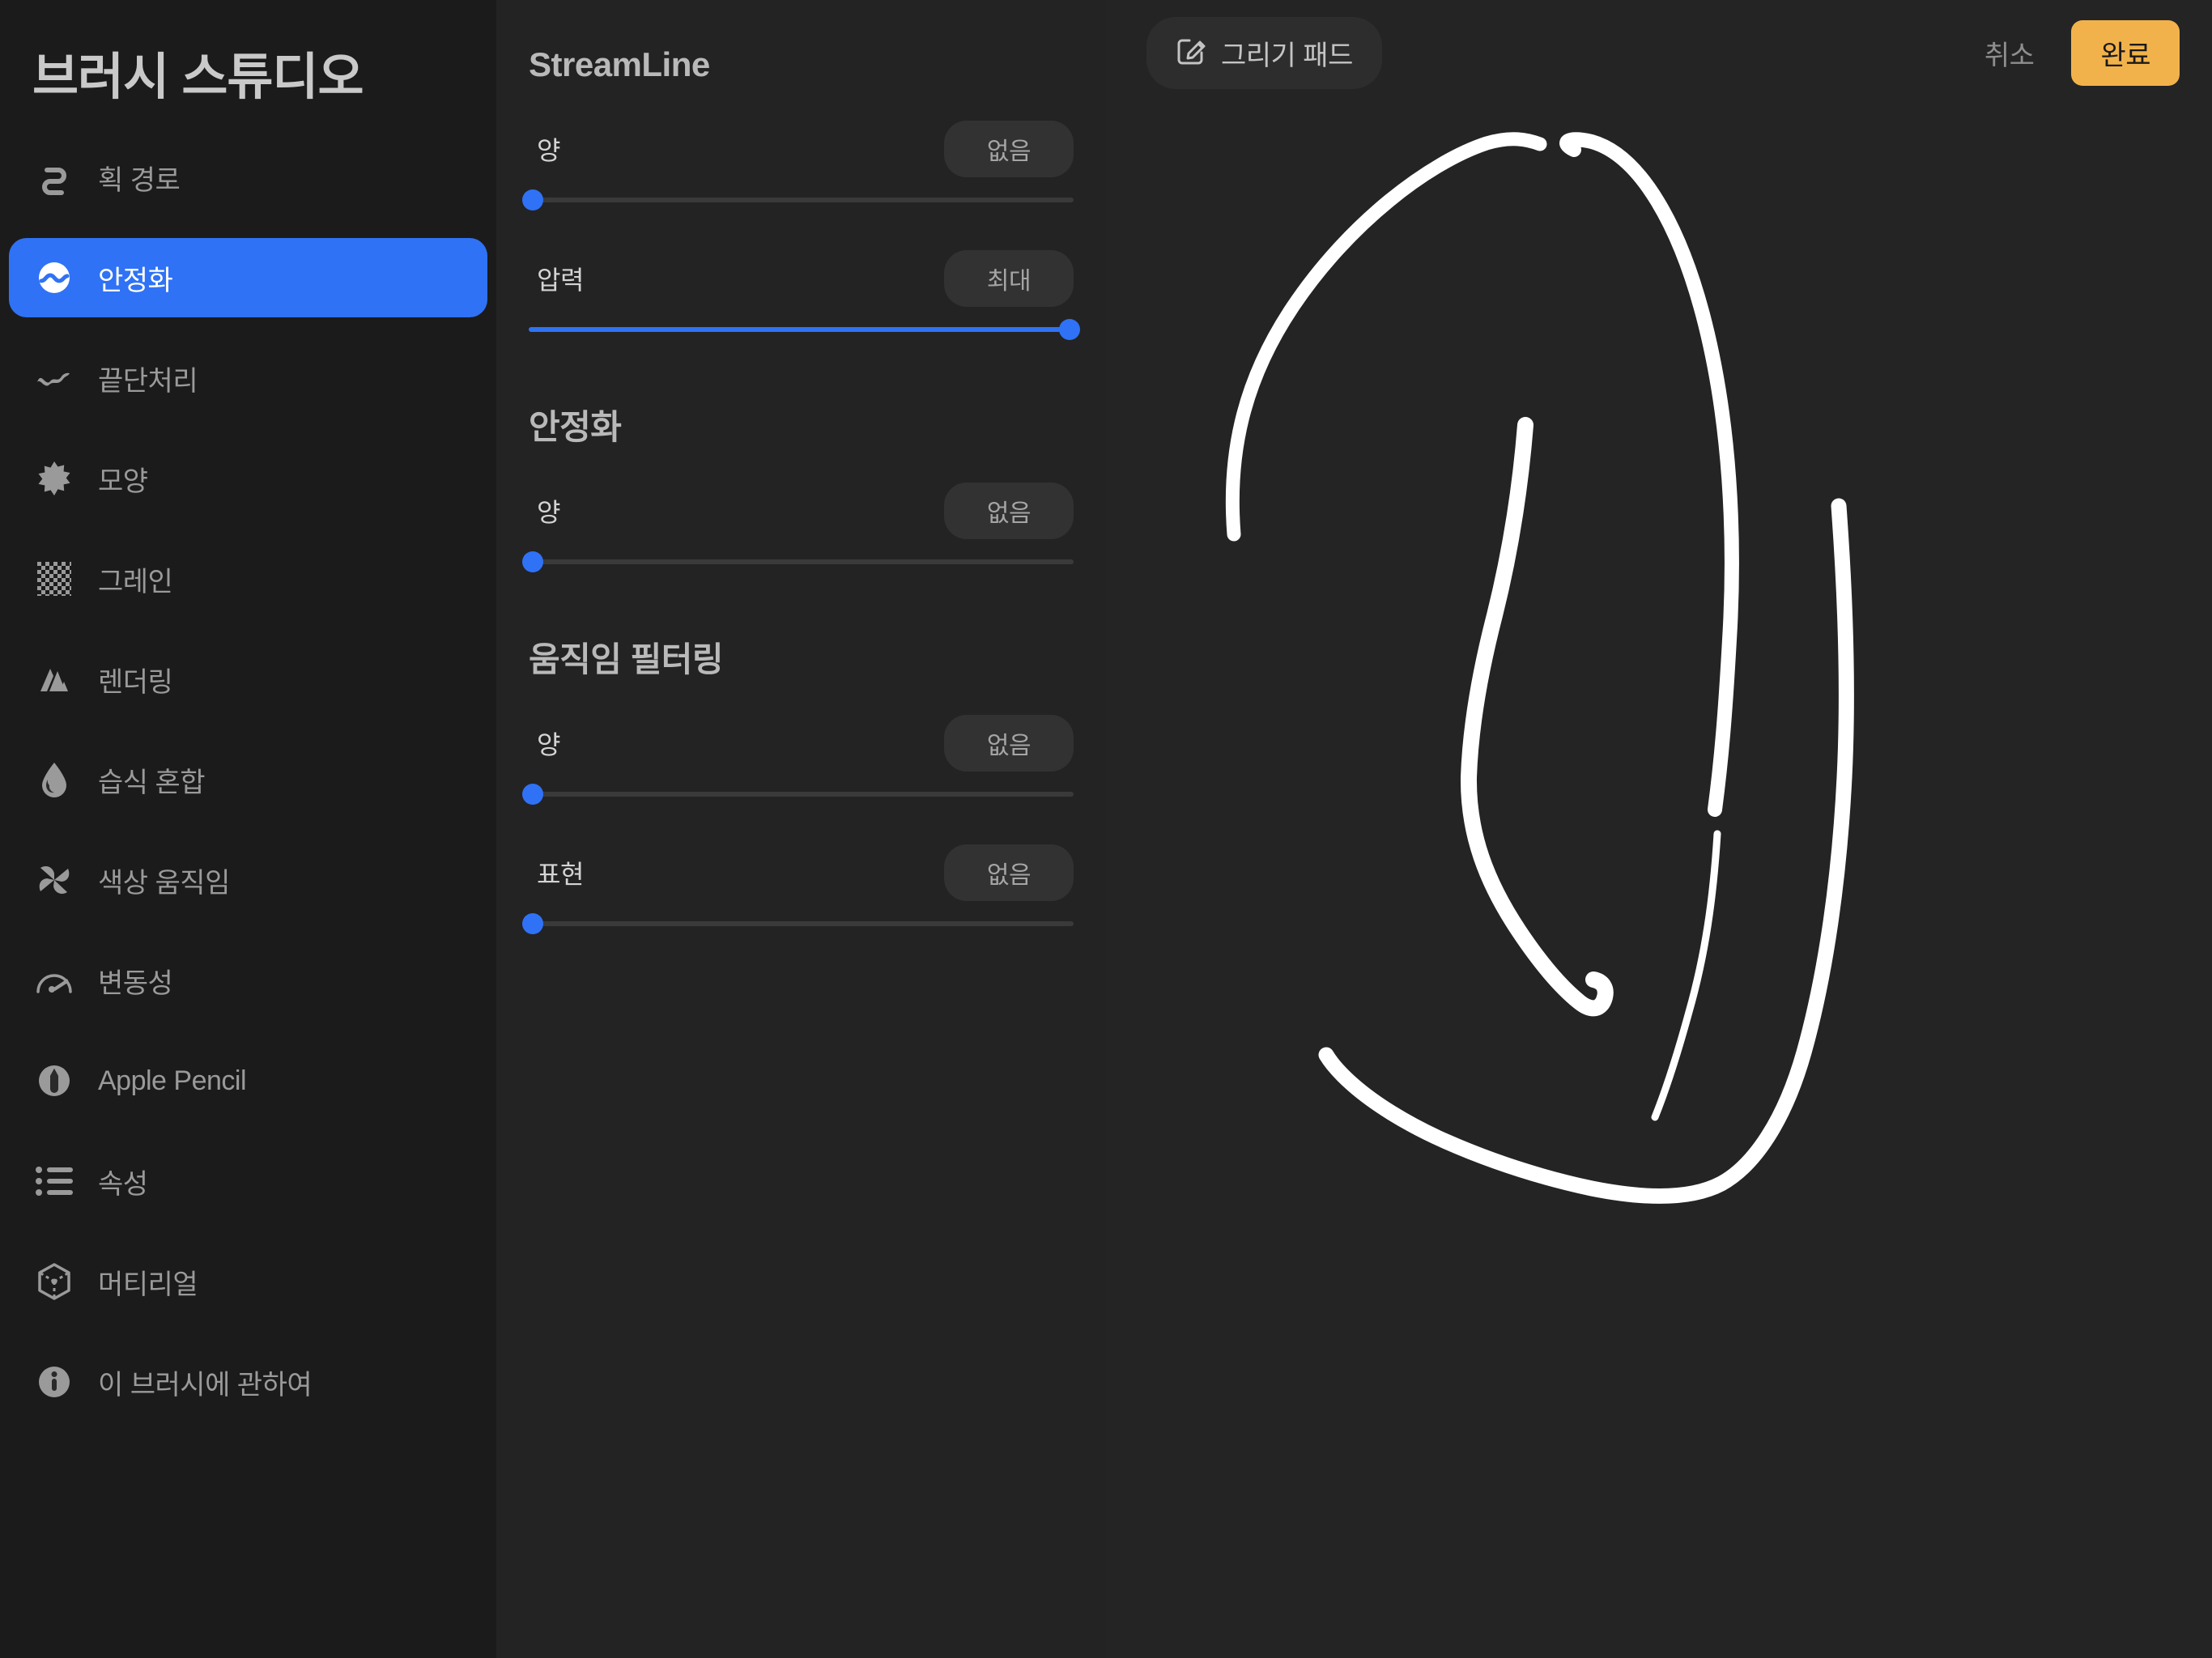 This screenshot has width=2212, height=1658. What do you see at coordinates (152, 782) in the screenshot?
I see `sidebar-item-label: 습식 혼합` at bounding box center [152, 782].